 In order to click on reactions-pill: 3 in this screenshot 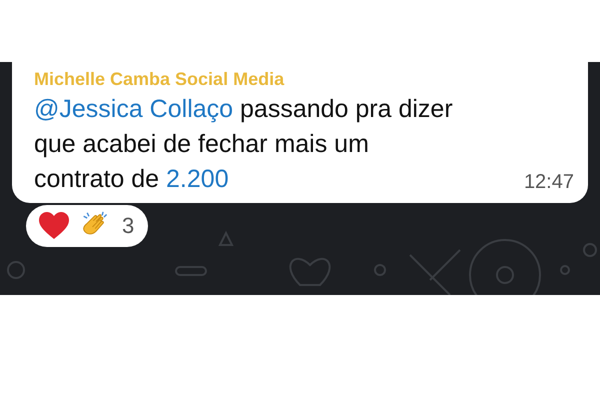, I will do `click(87, 226)`.